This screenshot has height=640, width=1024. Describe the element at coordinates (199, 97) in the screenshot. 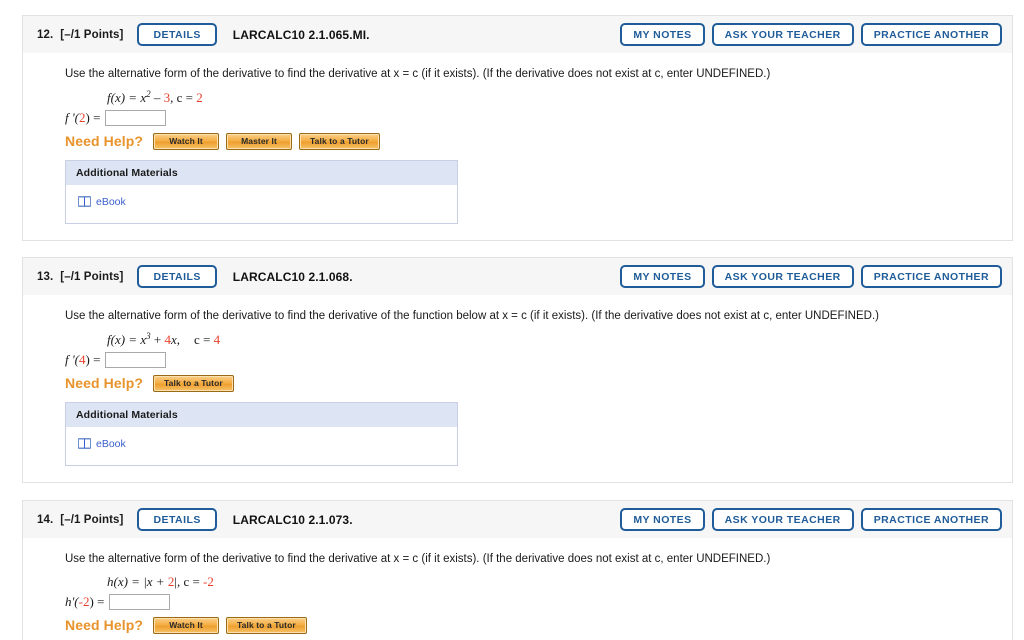

I see `c-value: 2` at that location.